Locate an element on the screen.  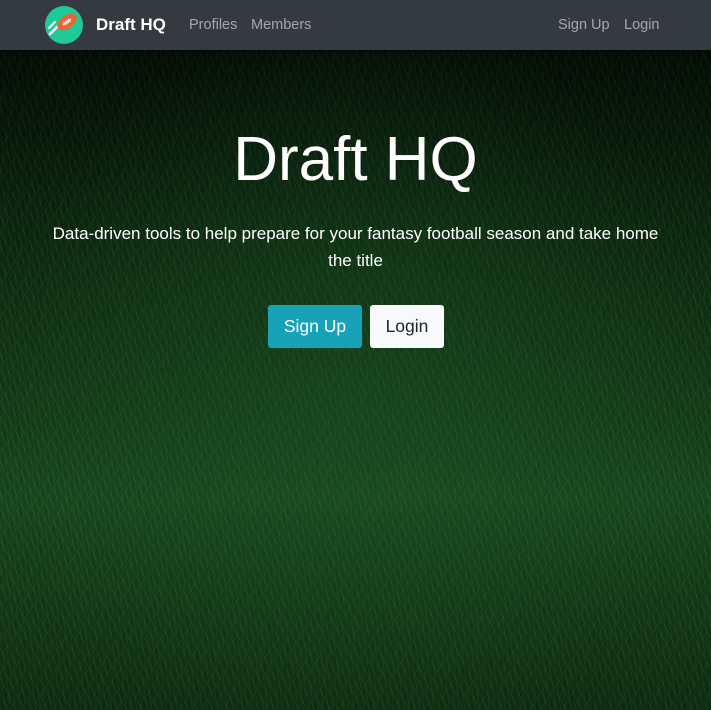
nav-link-sign-up: Sign Up is located at coordinates (584, 25).